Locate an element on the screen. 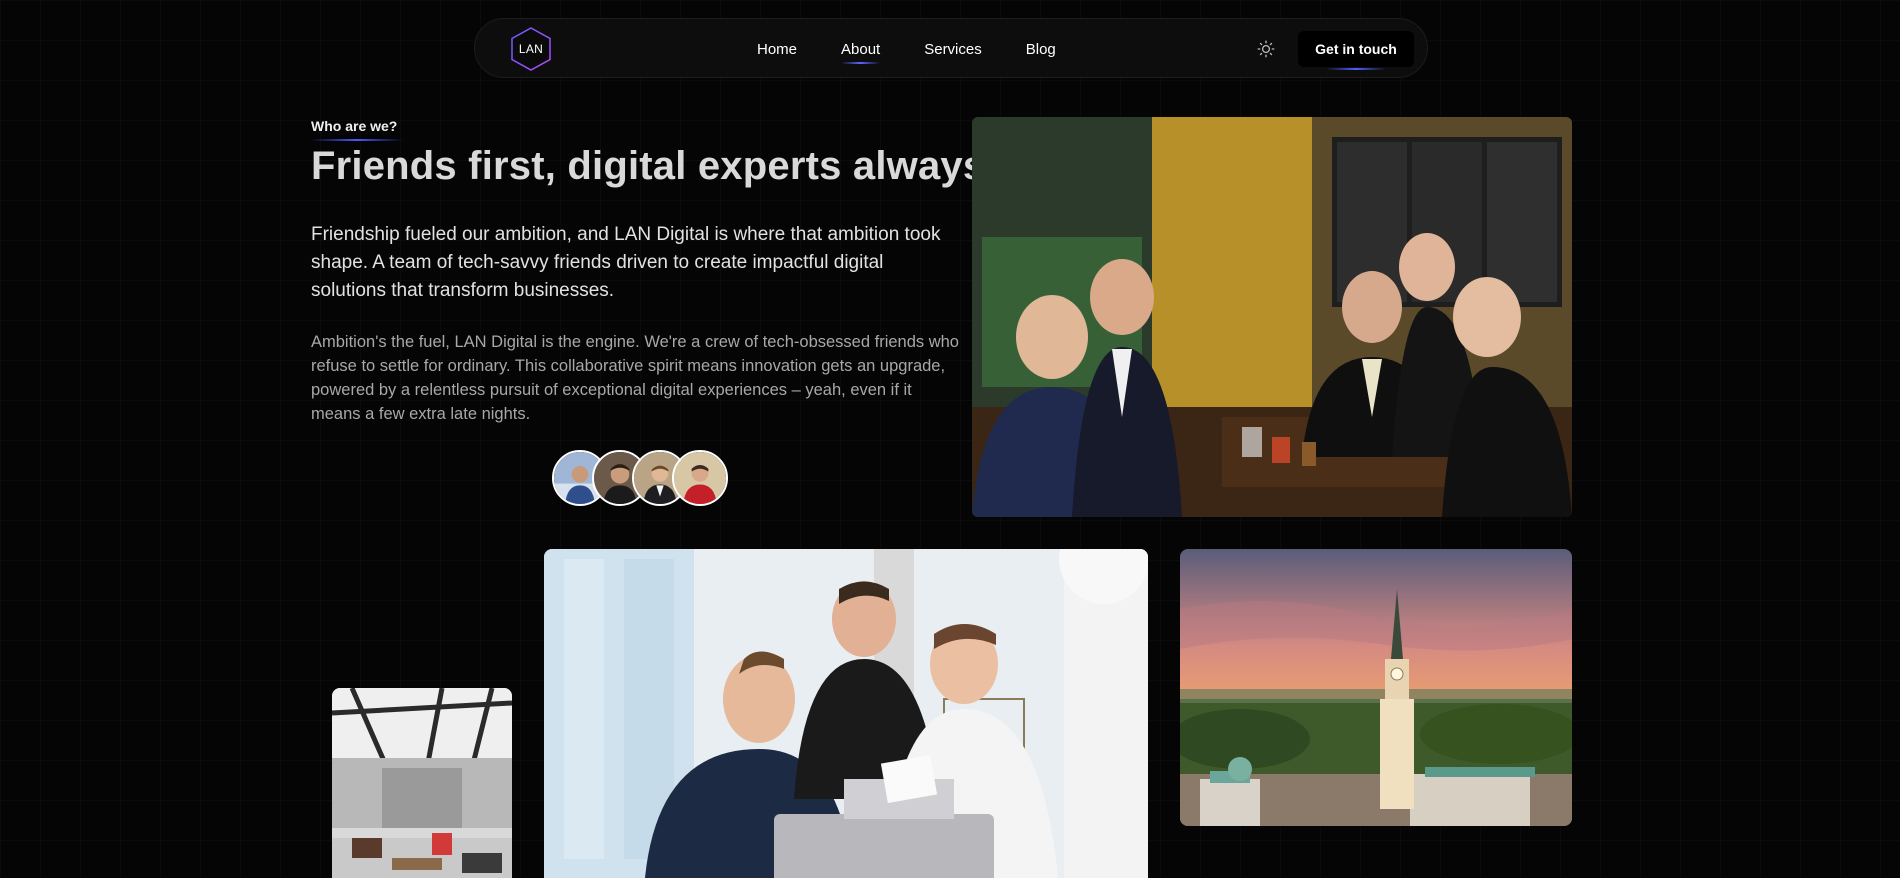 This screenshot has height=878, width=1900. nav-link-about: About is located at coordinates (861, 52).